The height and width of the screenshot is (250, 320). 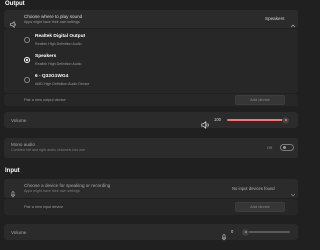 I want to click on output-section-title: Output, so click(x=15, y=4).